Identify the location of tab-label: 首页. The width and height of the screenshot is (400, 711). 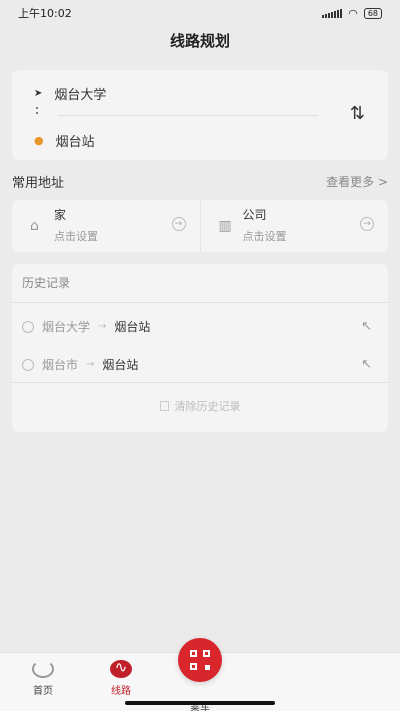
(43, 691).